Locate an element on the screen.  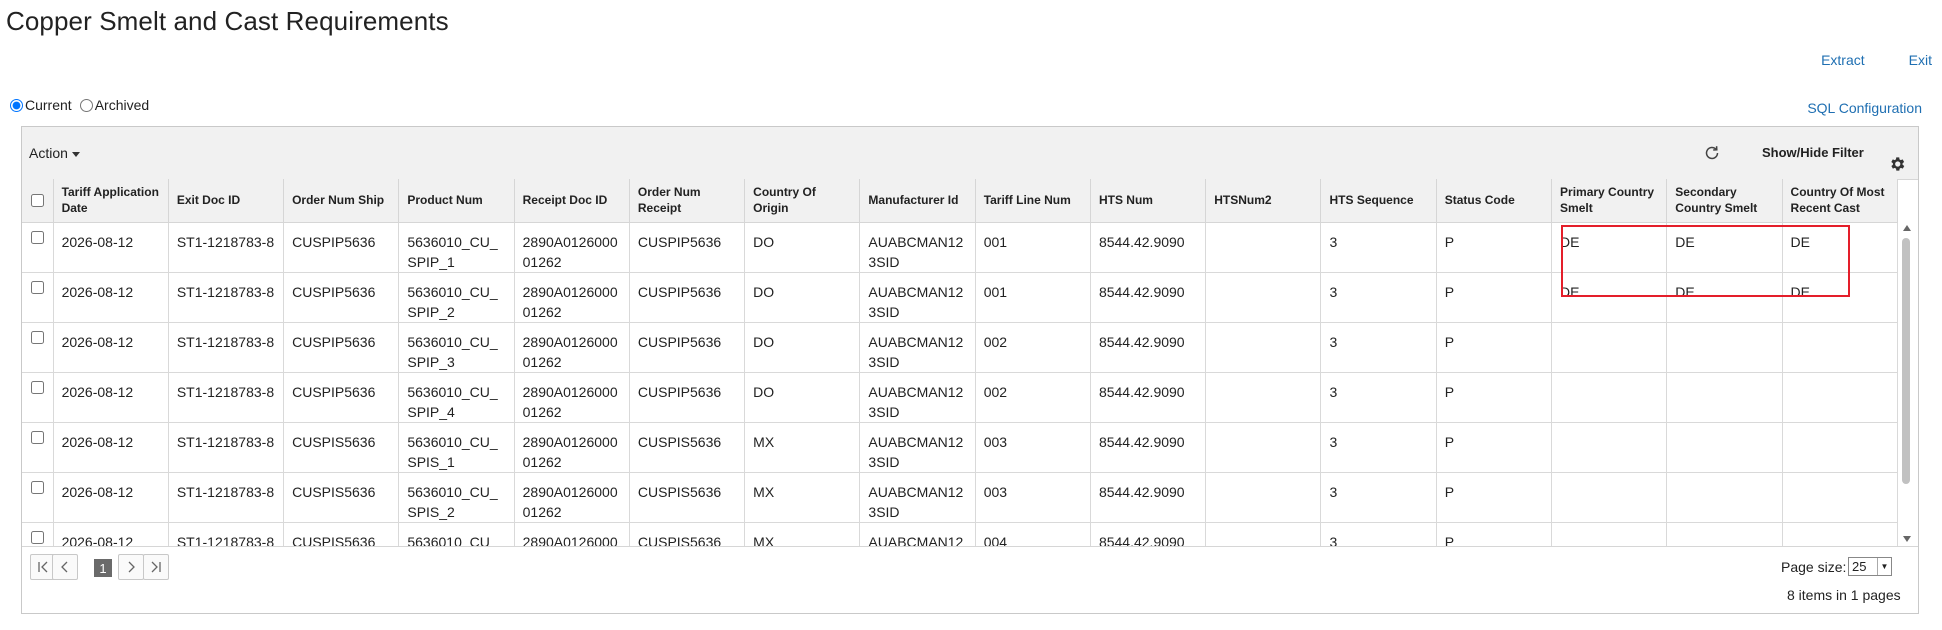
table-cell: 001 is located at coordinates (1033, 297).